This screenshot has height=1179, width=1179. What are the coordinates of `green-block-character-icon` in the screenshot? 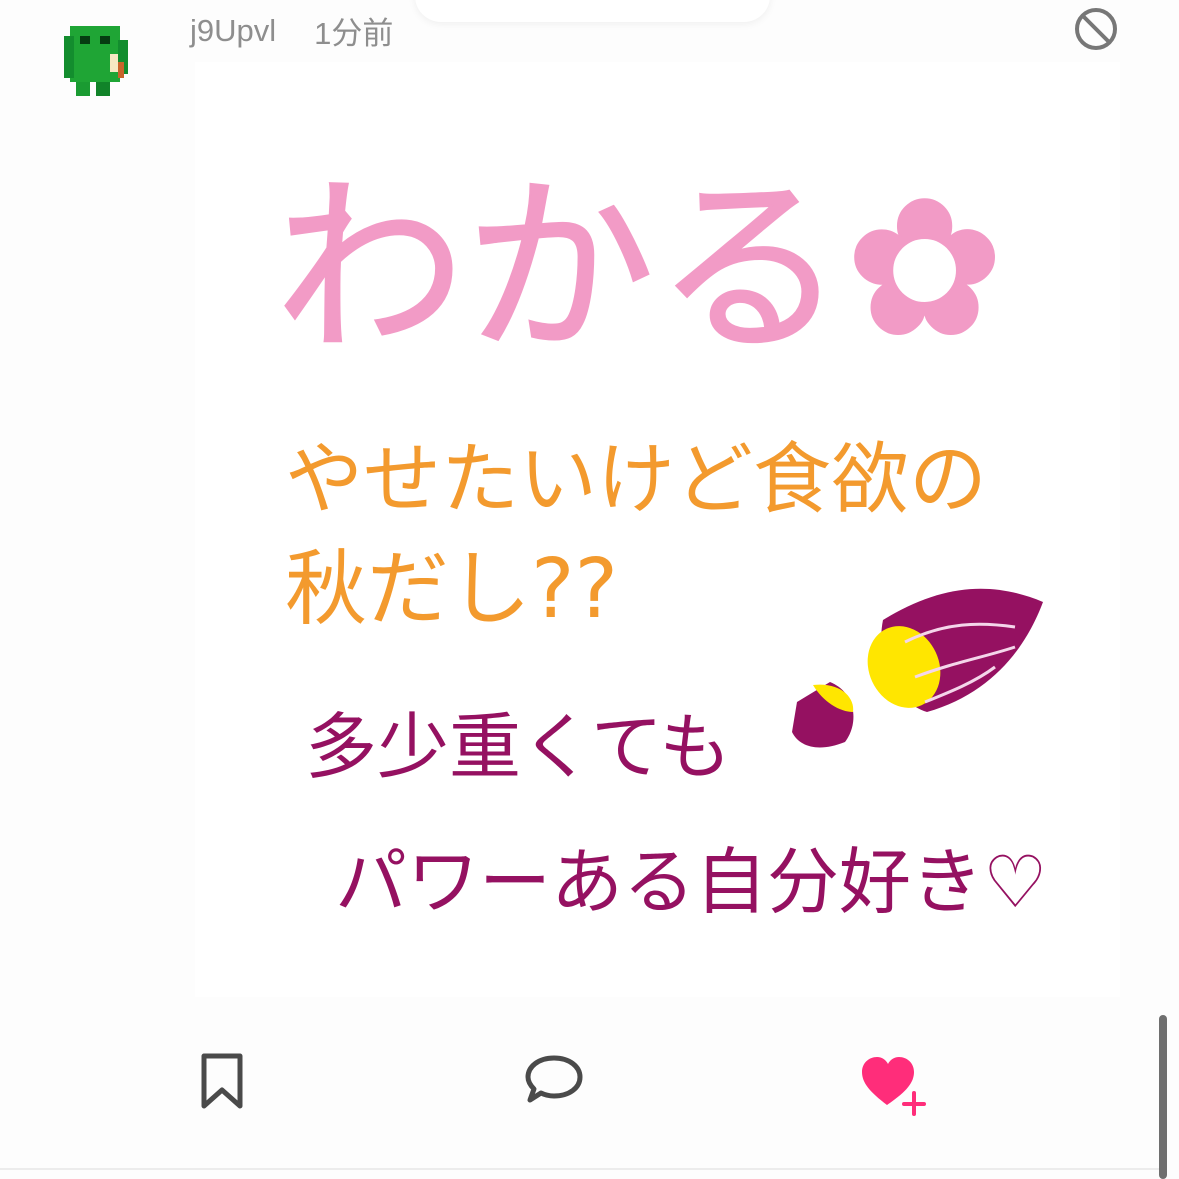 It's located at (96, 61).